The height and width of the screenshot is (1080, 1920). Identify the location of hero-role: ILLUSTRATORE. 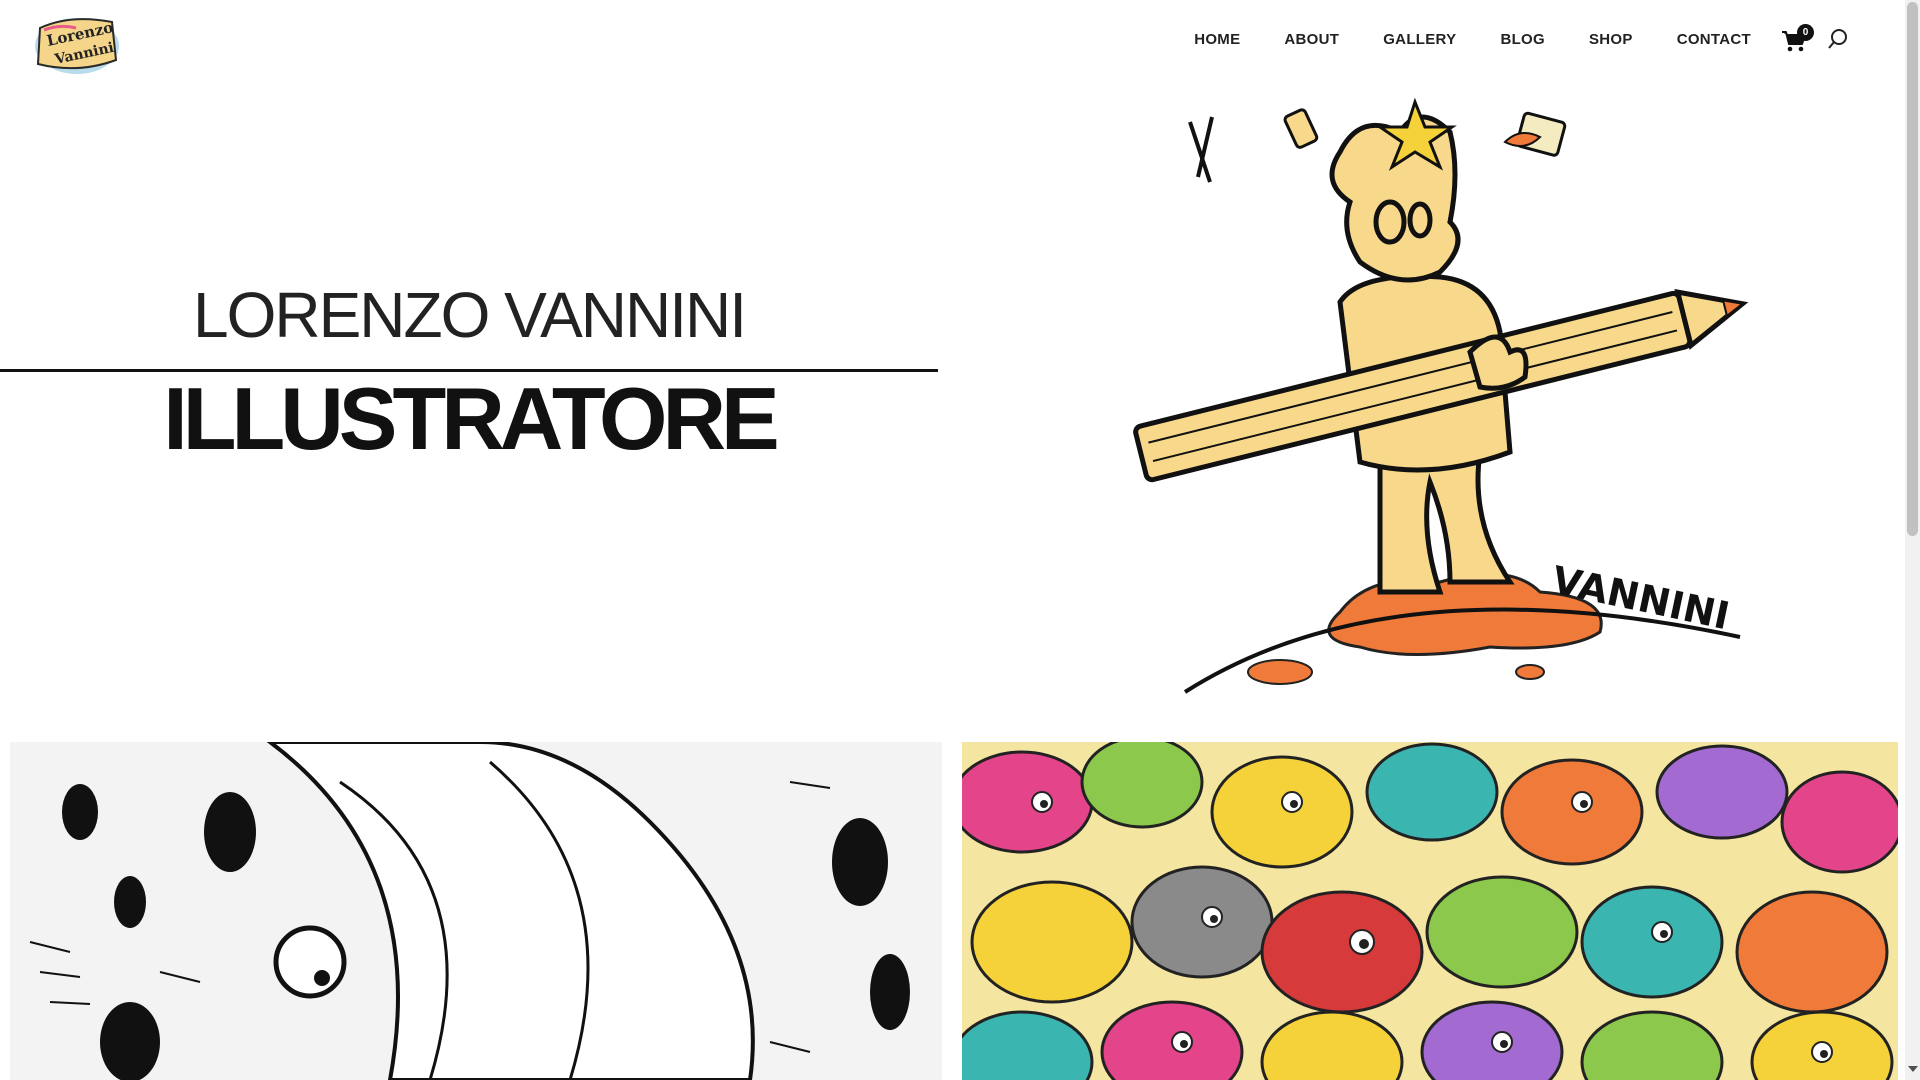
(471, 418).